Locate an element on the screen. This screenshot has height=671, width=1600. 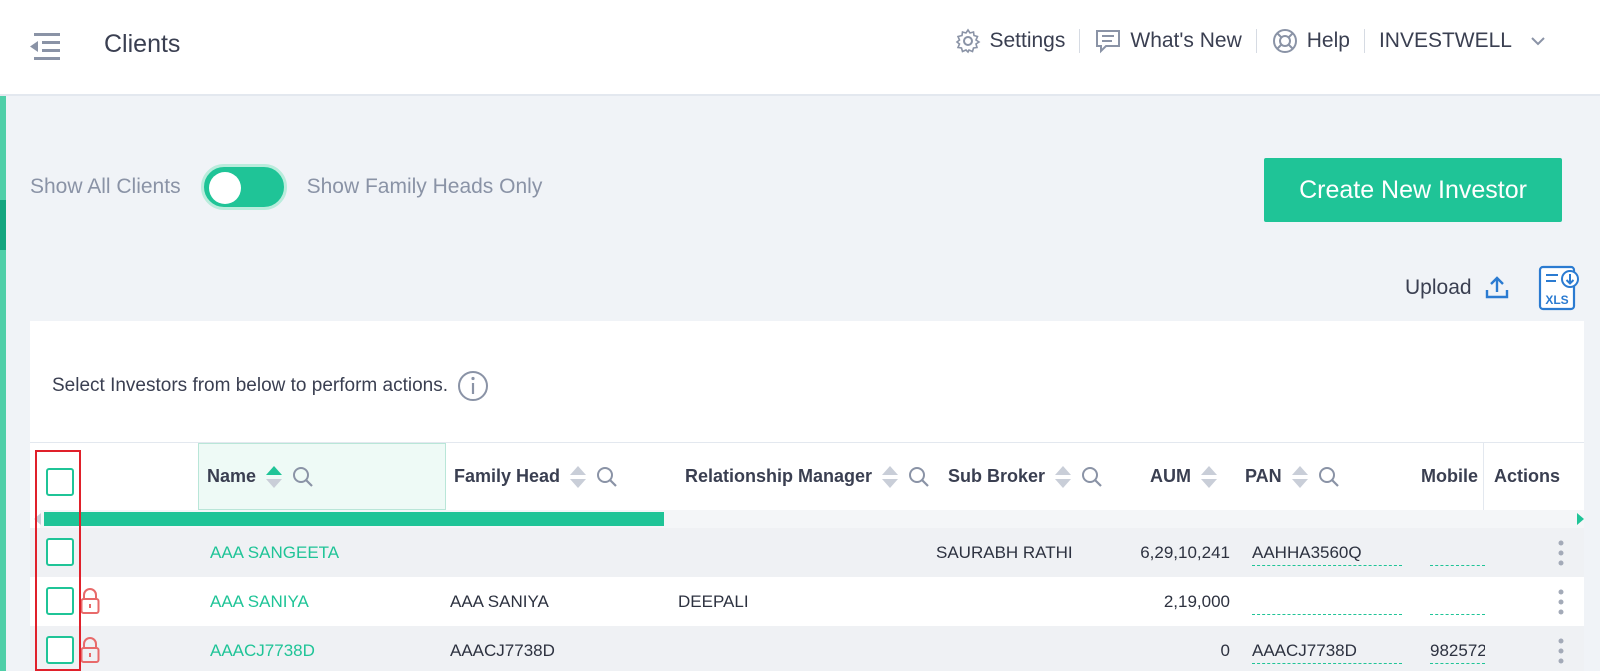
account-menu: INVESTWELL is located at coordinates (1461, 41).